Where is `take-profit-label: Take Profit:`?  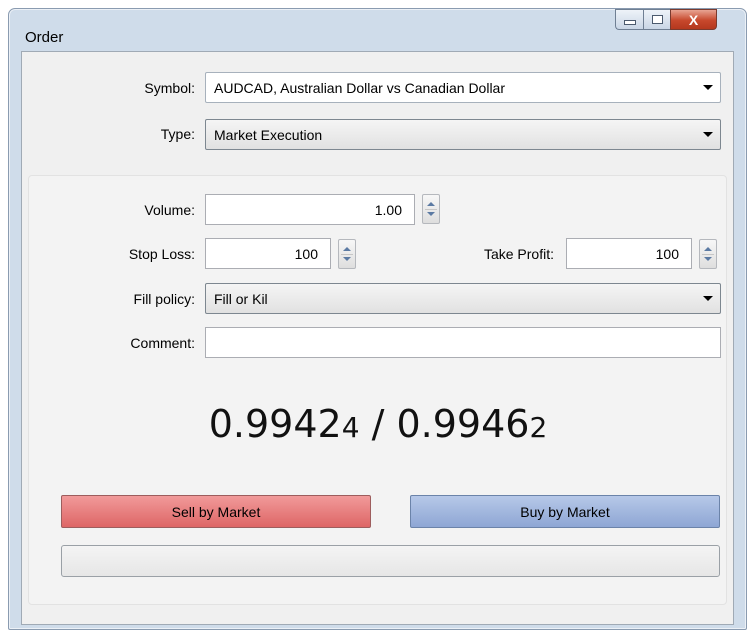 take-profit-label: Take Profit: is located at coordinates (518, 254).